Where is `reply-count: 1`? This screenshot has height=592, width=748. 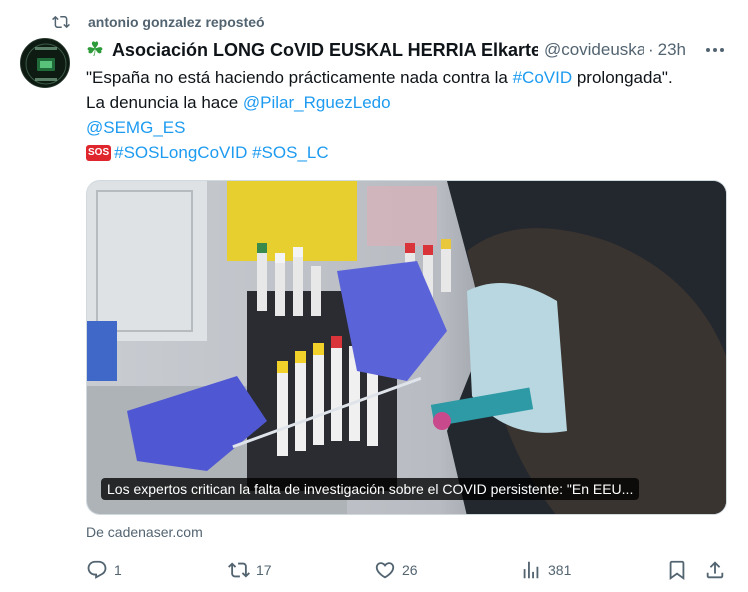
reply-count: 1 is located at coordinates (118, 570).